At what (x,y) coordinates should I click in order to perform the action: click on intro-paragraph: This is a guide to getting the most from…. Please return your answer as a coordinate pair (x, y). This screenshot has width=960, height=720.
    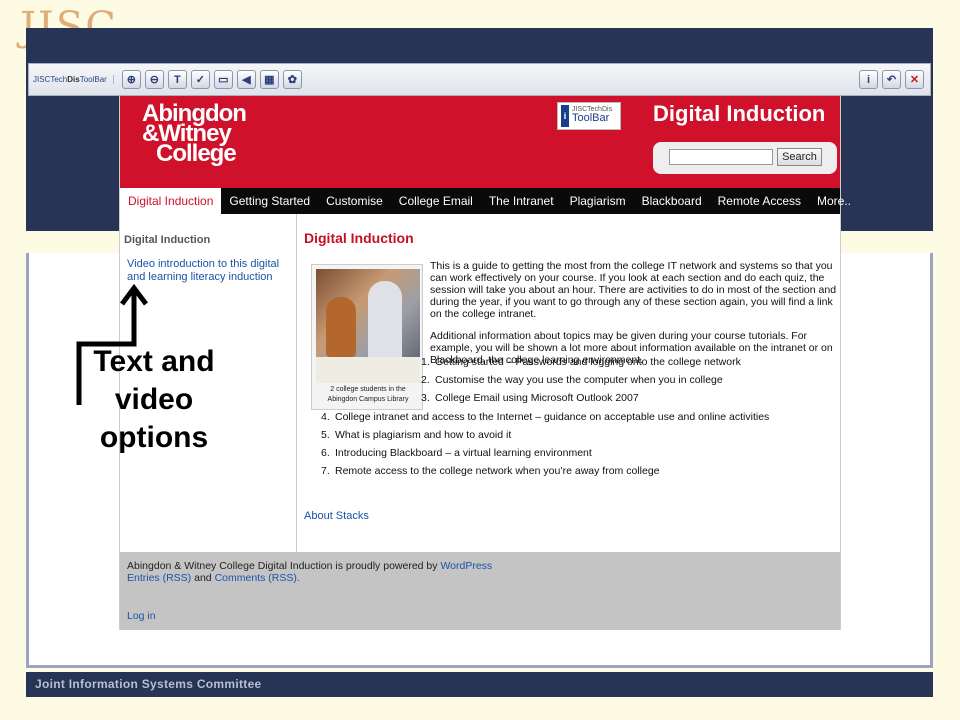
    Looking at the image, I should click on (633, 290).